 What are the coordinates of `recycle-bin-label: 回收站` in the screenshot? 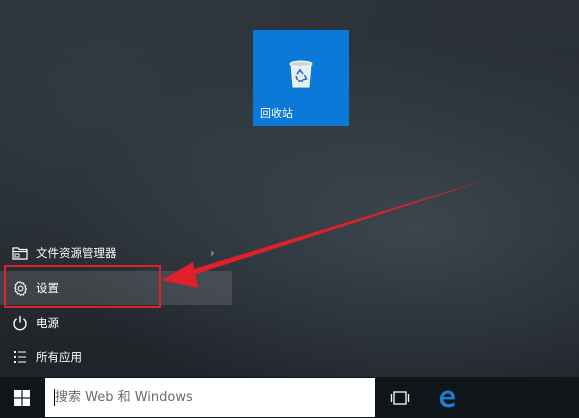 It's located at (276, 113).